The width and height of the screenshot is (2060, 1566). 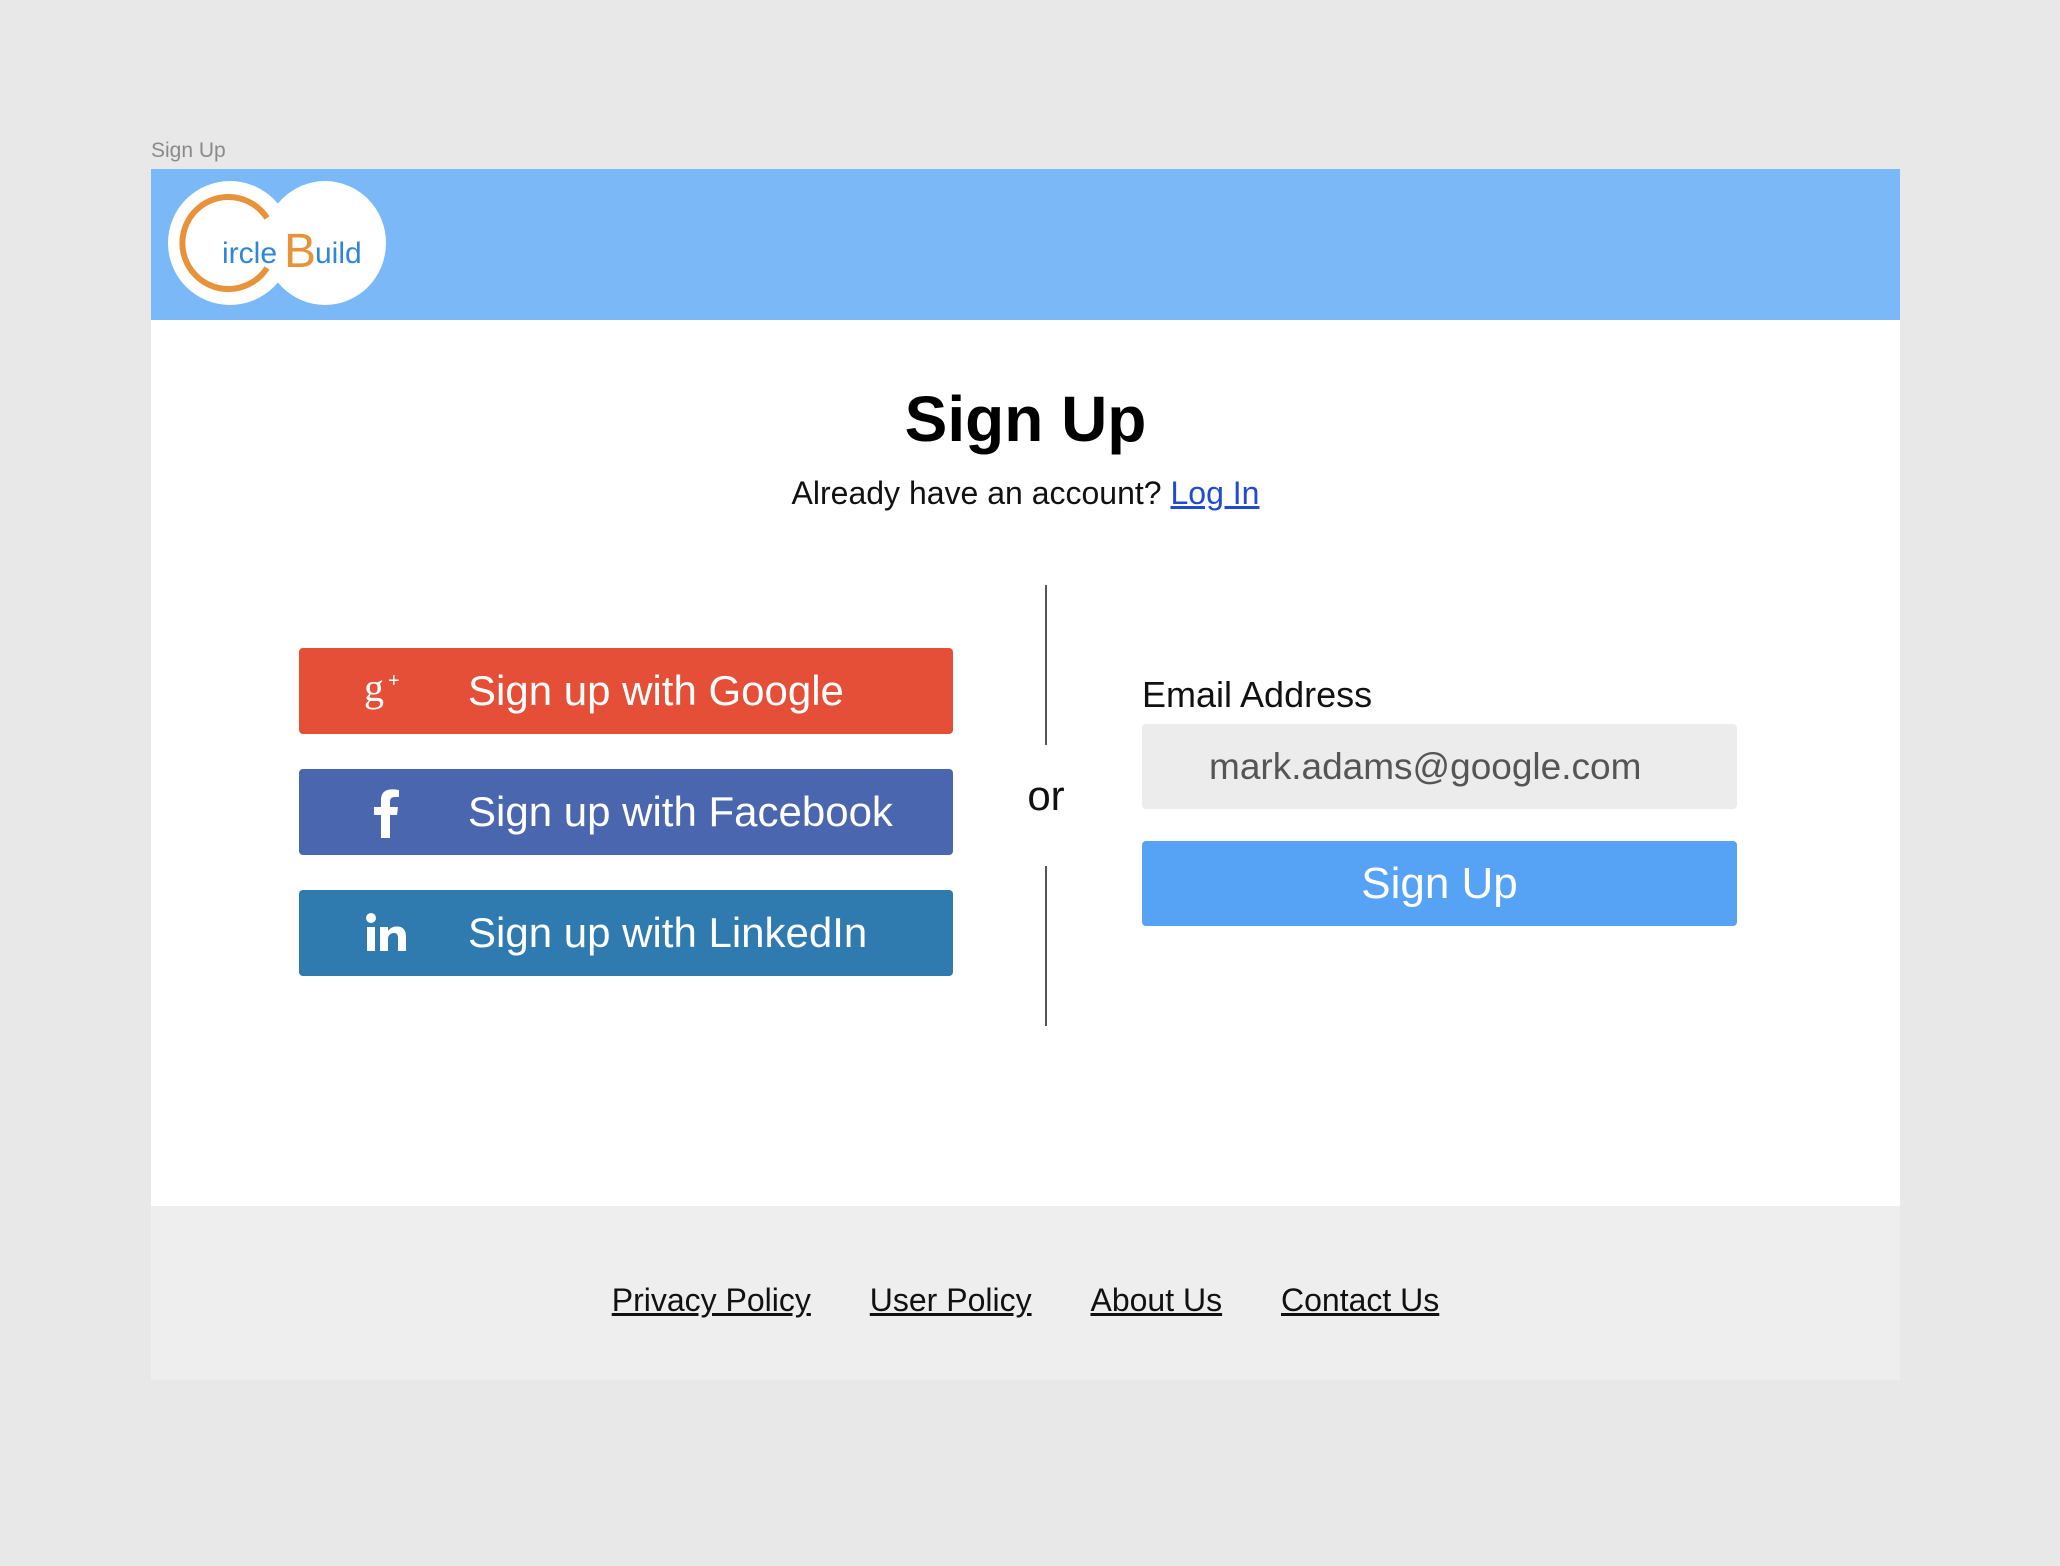 What do you see at coordinates (1439, 883) in the screenshot?
I see `signup-button: Sign Up` at bounding box center [1439, 883].